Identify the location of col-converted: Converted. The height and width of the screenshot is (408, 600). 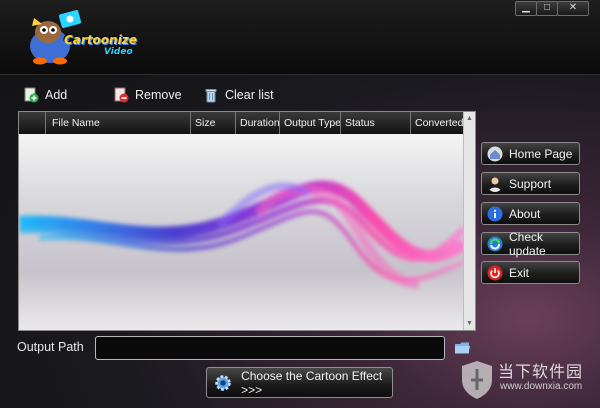
(437, 123).